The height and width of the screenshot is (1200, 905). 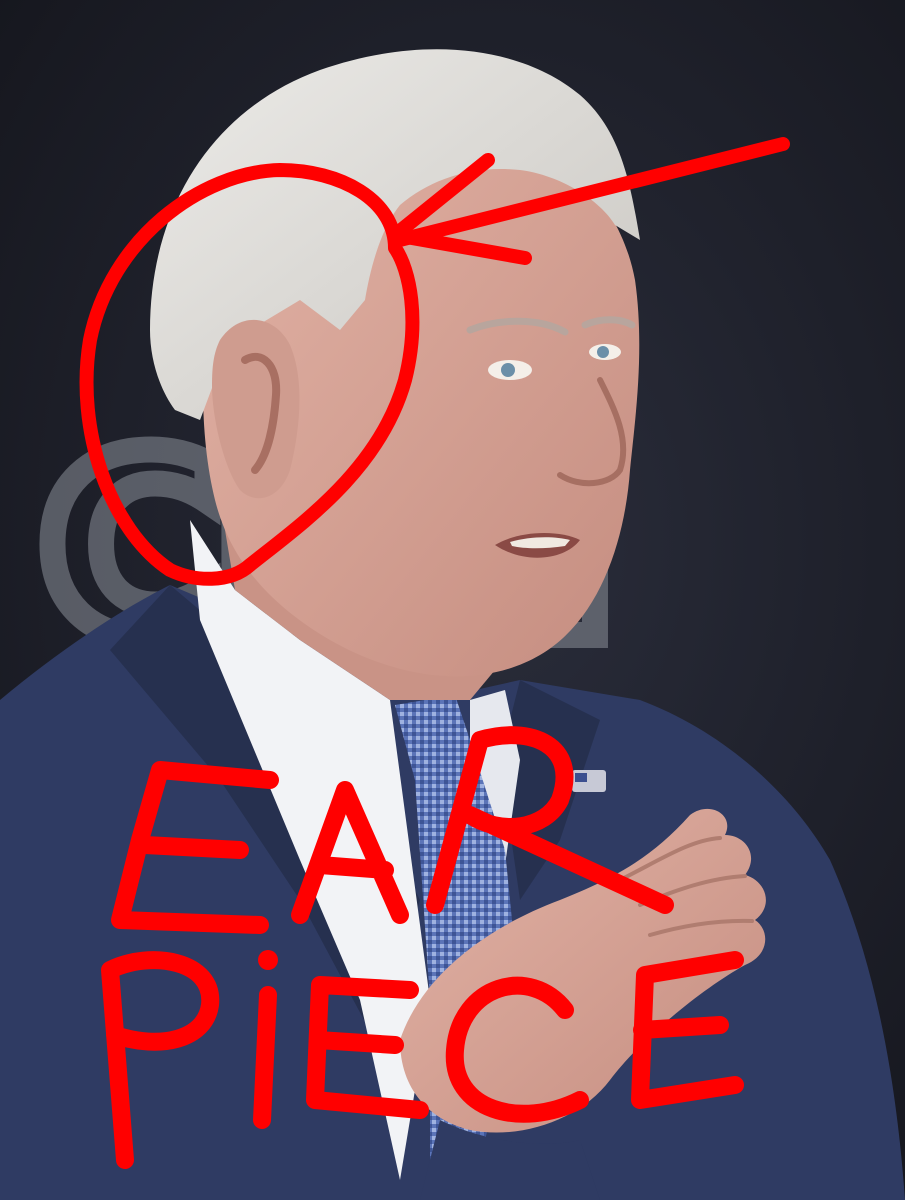 What do you see at coordinates (268, 960) in the screenshot?
I see `letter-i-dot` at bounding box center [268, 960].